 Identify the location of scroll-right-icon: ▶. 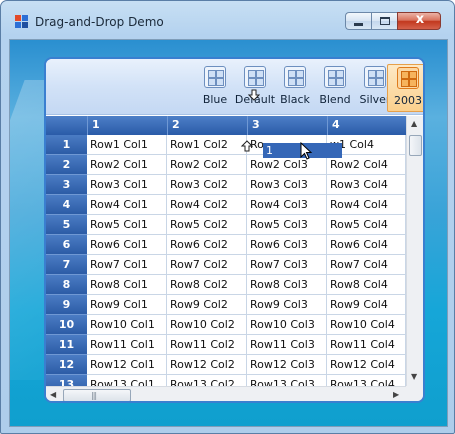
(396, 394).